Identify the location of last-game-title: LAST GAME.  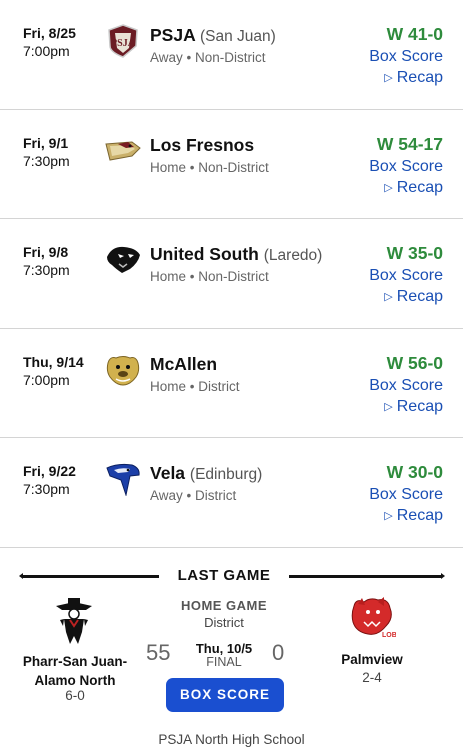
(224, 575).